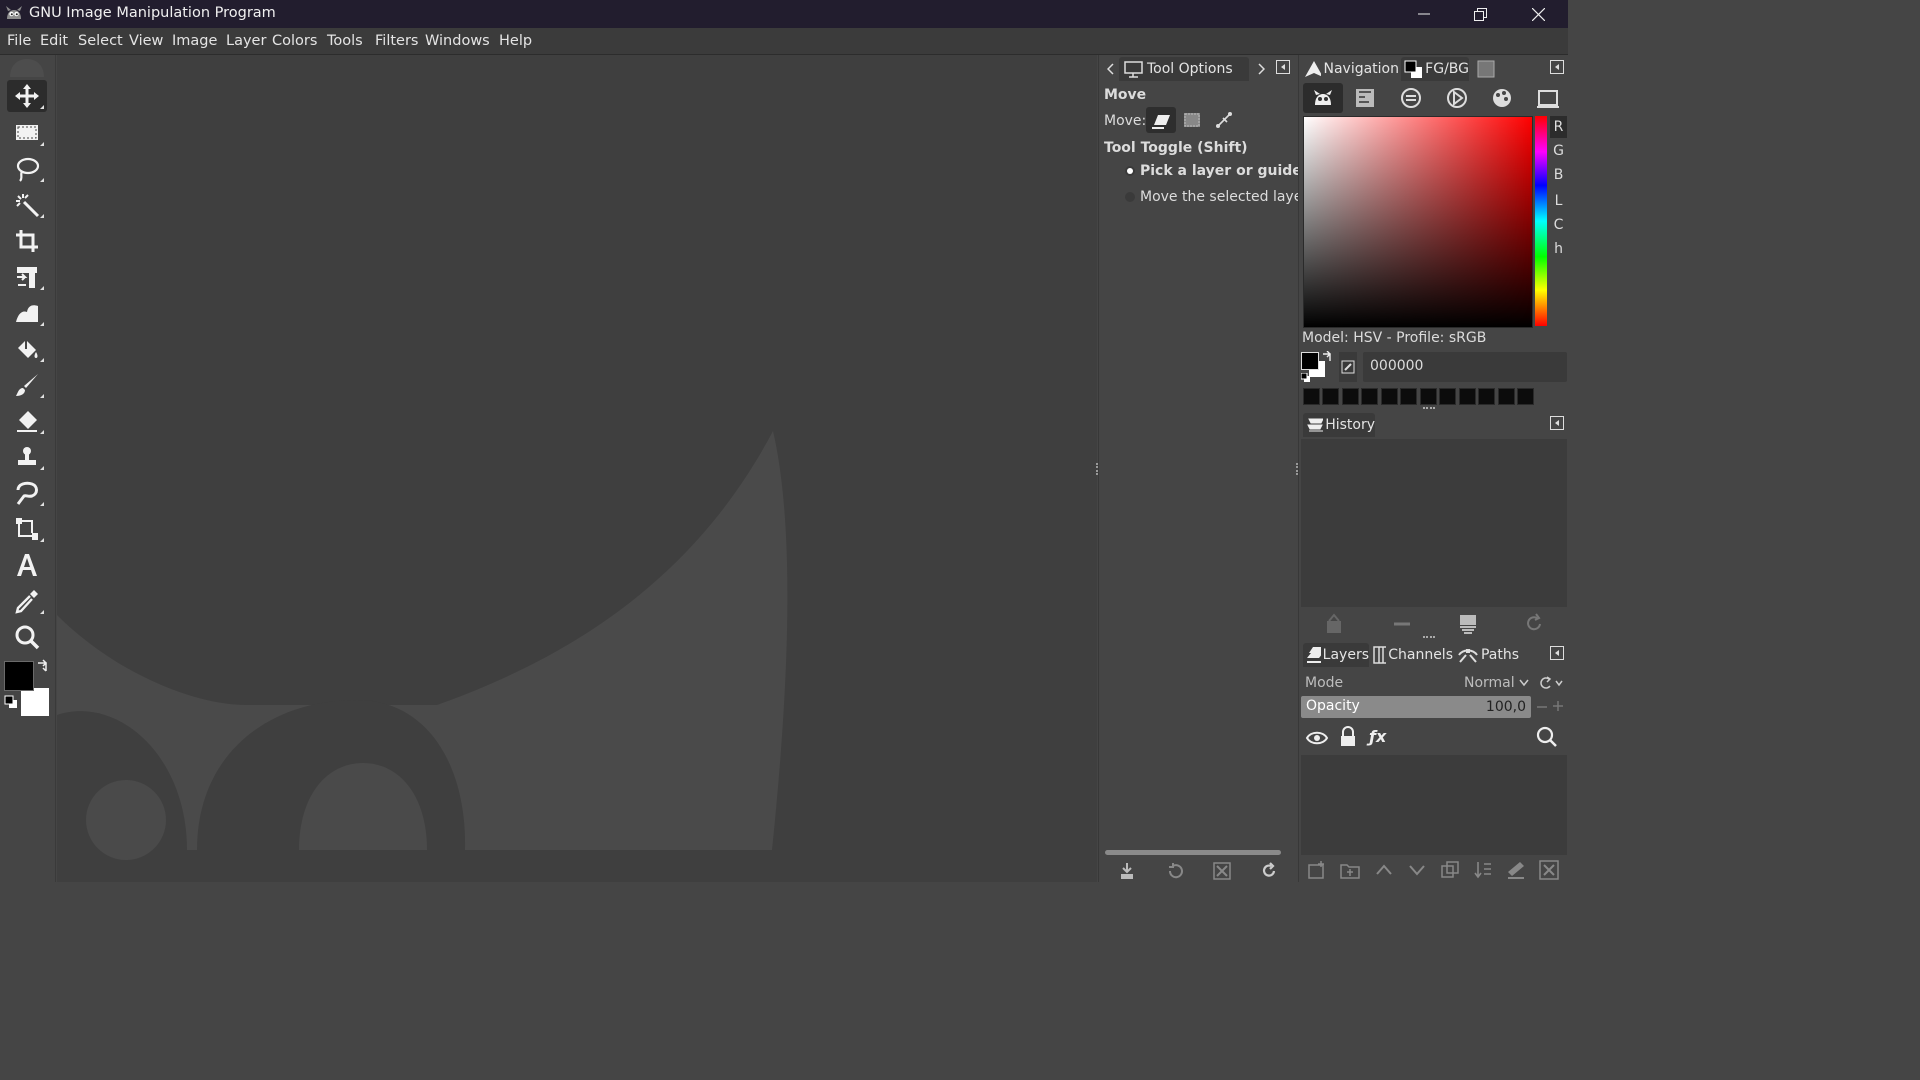 Image resolution: width=1920 pixels, height=1080 pixels. What do you see at coordinates (27, 277) in the screenshot?
I see `unified-transform-tool` at bounding box center [27, 277].